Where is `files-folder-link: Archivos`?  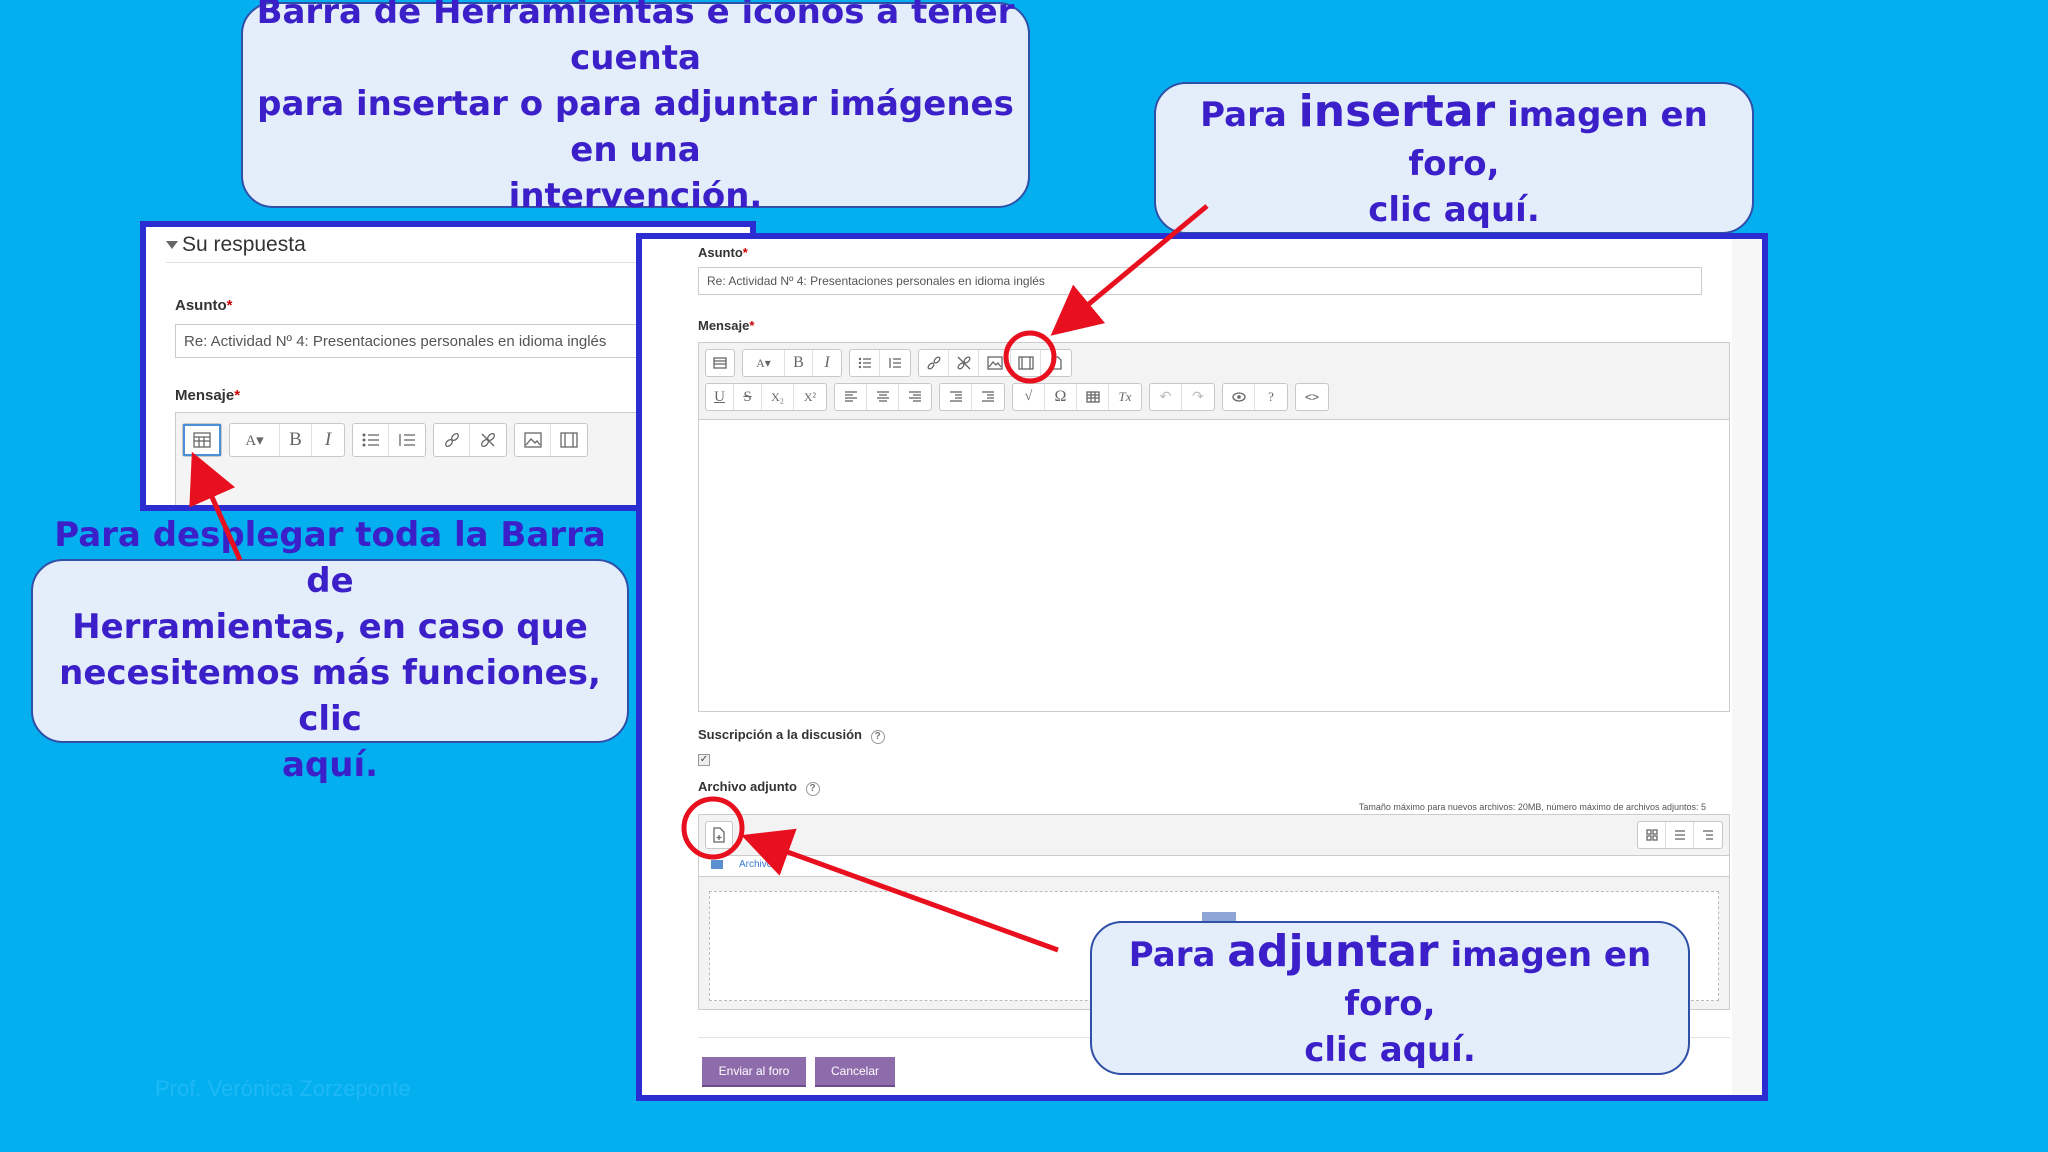
files-folder-link: Archivos is located at coordinates (758, 864).